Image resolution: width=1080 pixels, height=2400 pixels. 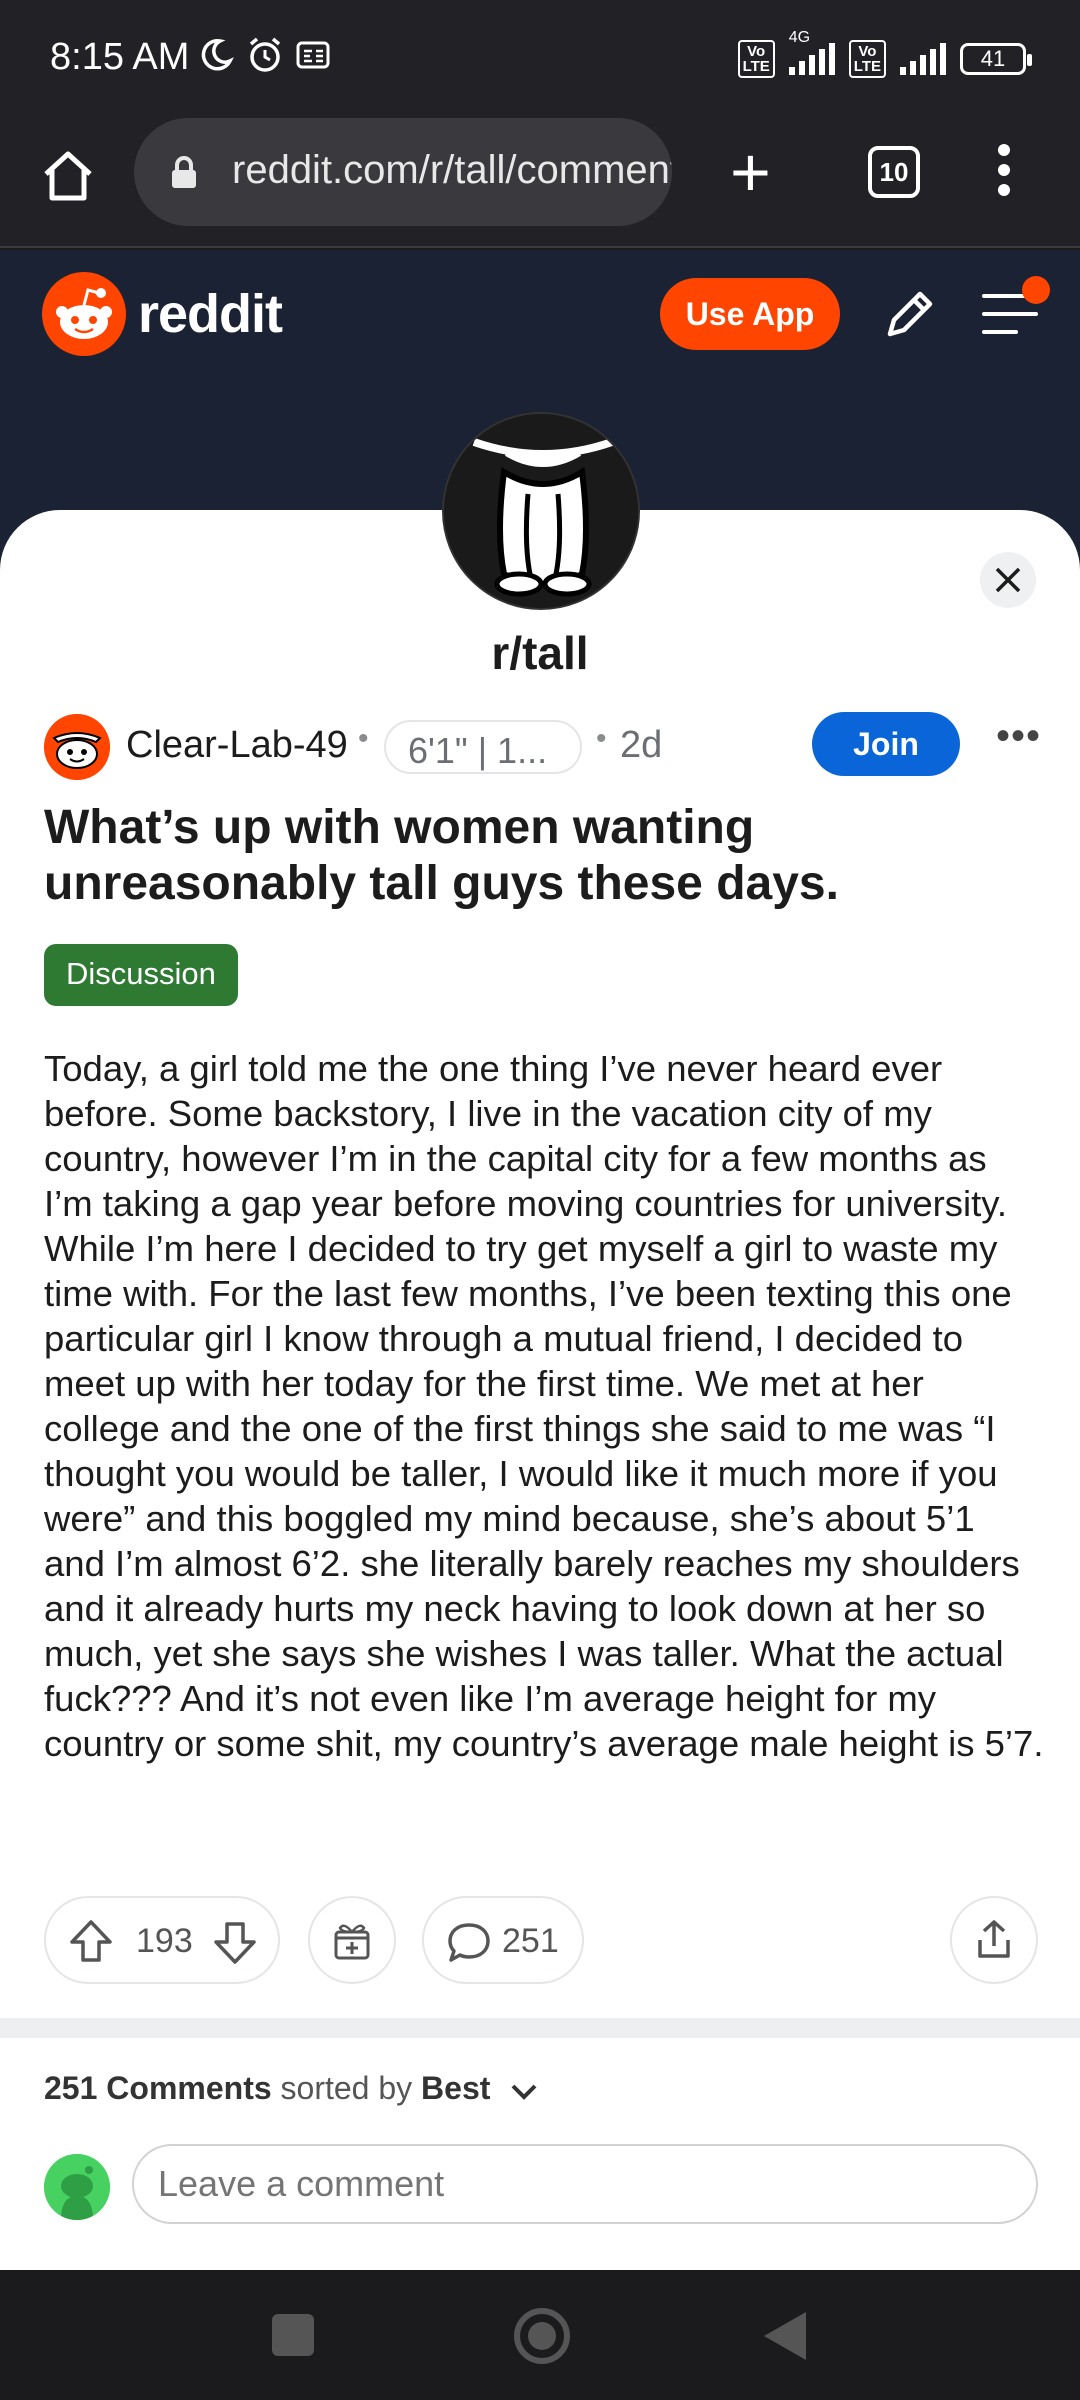 I want to click on author-avatar, so click(x=77, y=747).